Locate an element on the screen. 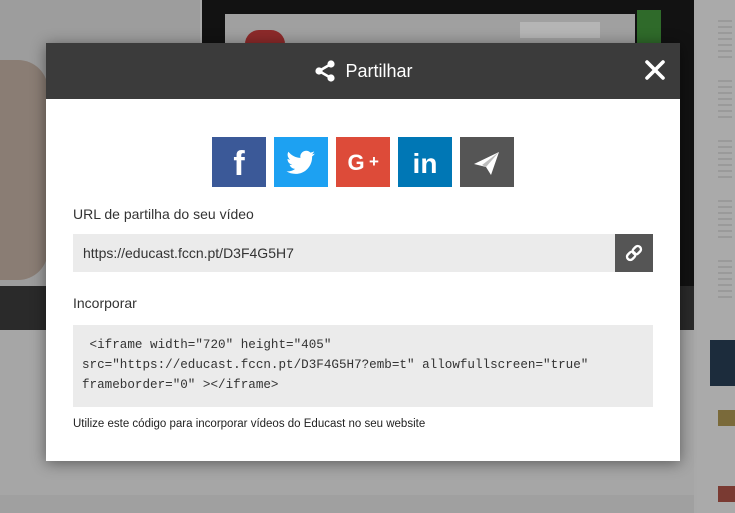 The width and height of the screenshot is (735, 513). close-button is located at coordinates (655, 70).